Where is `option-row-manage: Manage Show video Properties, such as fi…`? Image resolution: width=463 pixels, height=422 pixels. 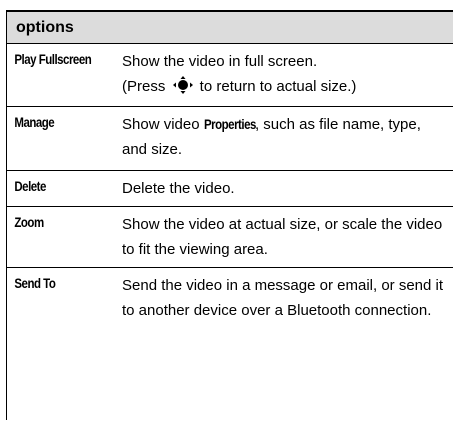
option-row-manage: Manage Show video Properties, such as fi… is located at coordinates (230, 139).